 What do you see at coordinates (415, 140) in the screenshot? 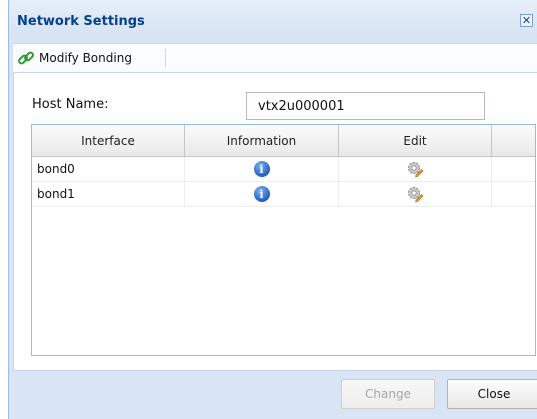
I see `column-header-edit: Edit` at bounding box center [415, 140].